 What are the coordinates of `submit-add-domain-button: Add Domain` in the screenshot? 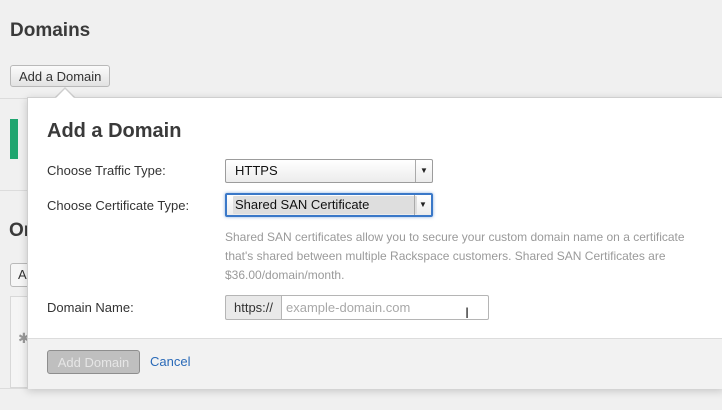 It's located at (93, 362).